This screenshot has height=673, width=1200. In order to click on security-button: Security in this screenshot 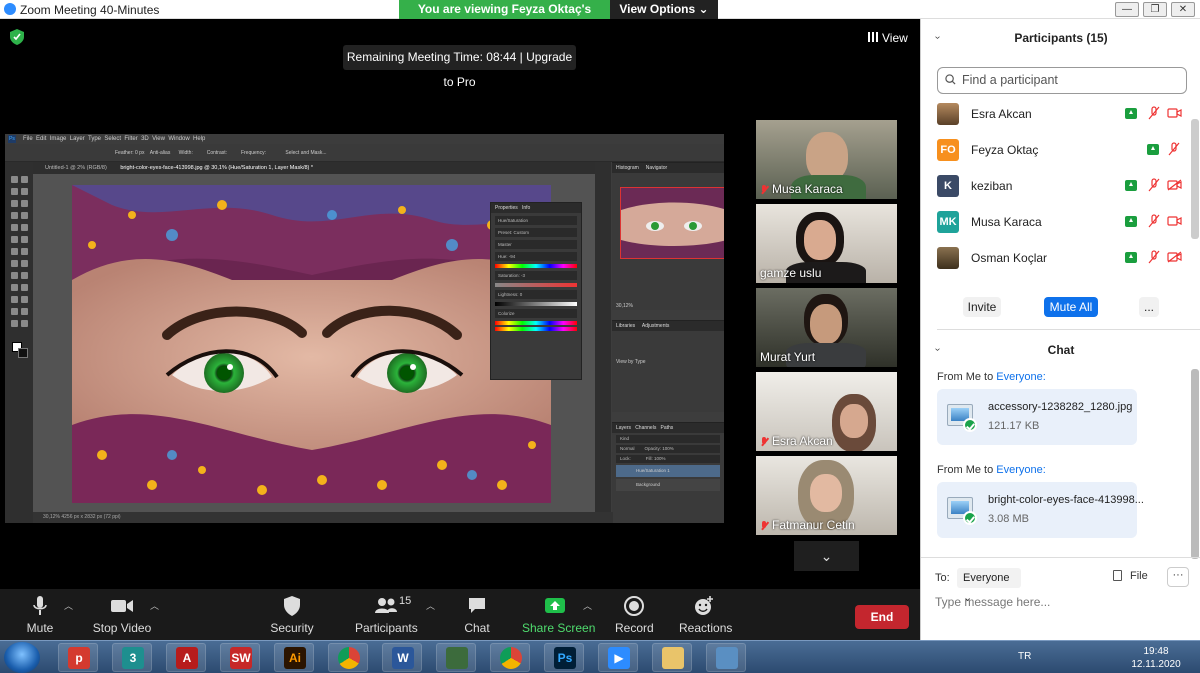, I will do `click(292, 614)`.